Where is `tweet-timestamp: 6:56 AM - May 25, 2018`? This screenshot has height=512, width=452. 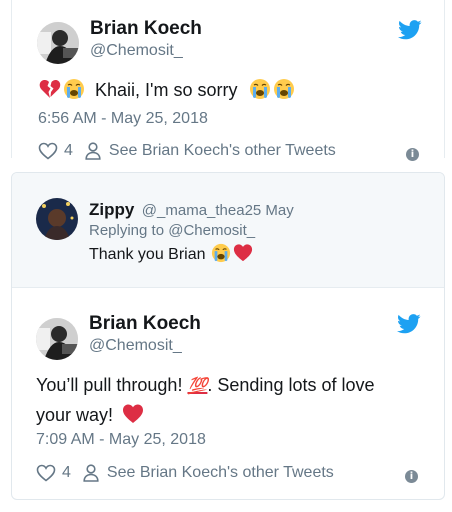 tweet-timestamp: 6:56 AM - May 25, 2018 is located at coordinates (123, 119).